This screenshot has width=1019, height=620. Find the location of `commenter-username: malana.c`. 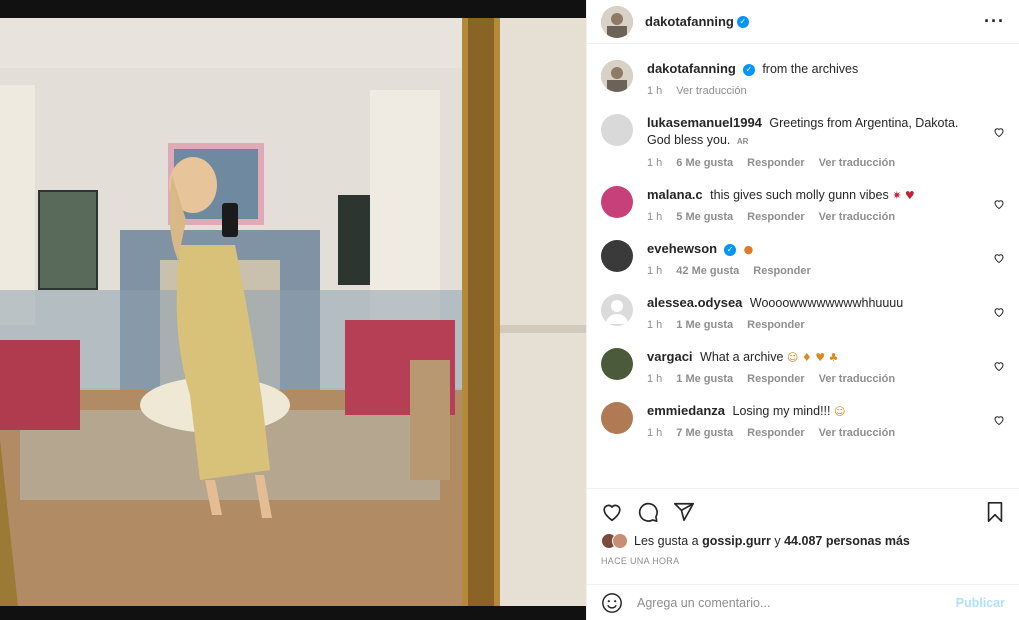

commenter-username: malana.c is located at coordinates (675, 194).